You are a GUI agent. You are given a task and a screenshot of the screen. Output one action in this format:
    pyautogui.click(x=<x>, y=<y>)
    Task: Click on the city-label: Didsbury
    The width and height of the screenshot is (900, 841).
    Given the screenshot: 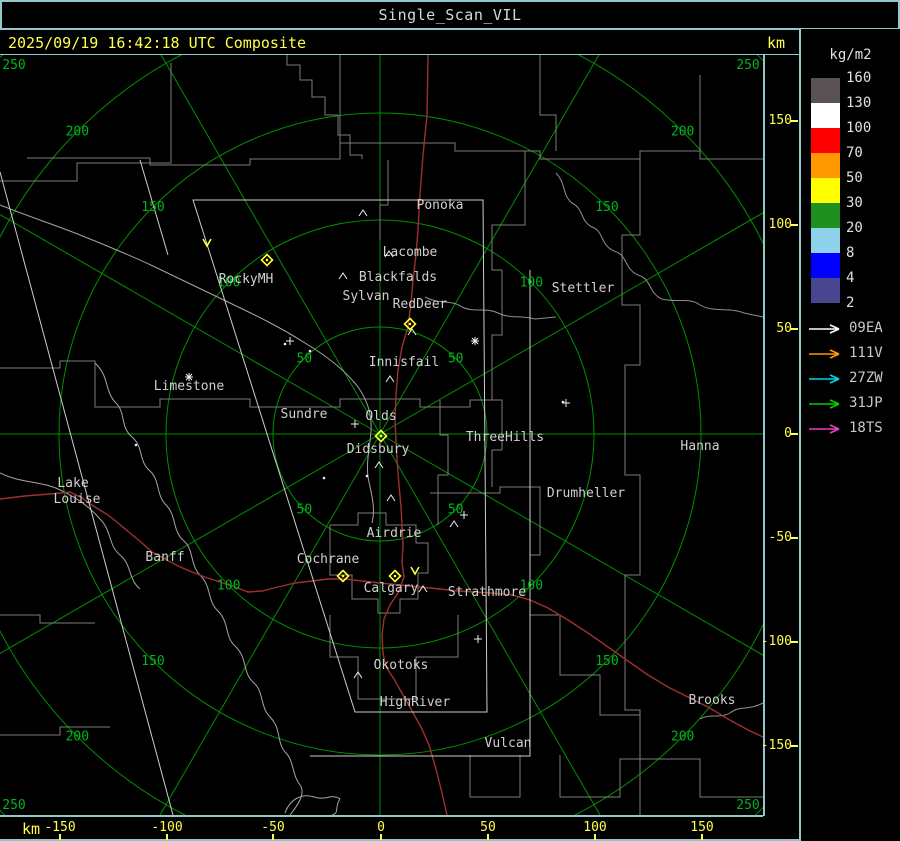 What is the action you would take?
    pyautogui.click(x=378, y=449)
    